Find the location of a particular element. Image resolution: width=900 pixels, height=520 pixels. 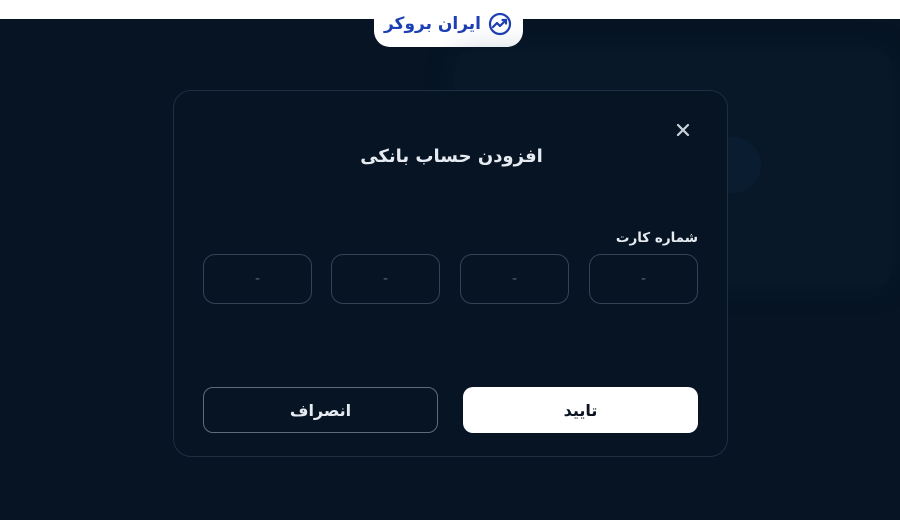

cancel-button: انصراف is located at coordinates (320, 410).